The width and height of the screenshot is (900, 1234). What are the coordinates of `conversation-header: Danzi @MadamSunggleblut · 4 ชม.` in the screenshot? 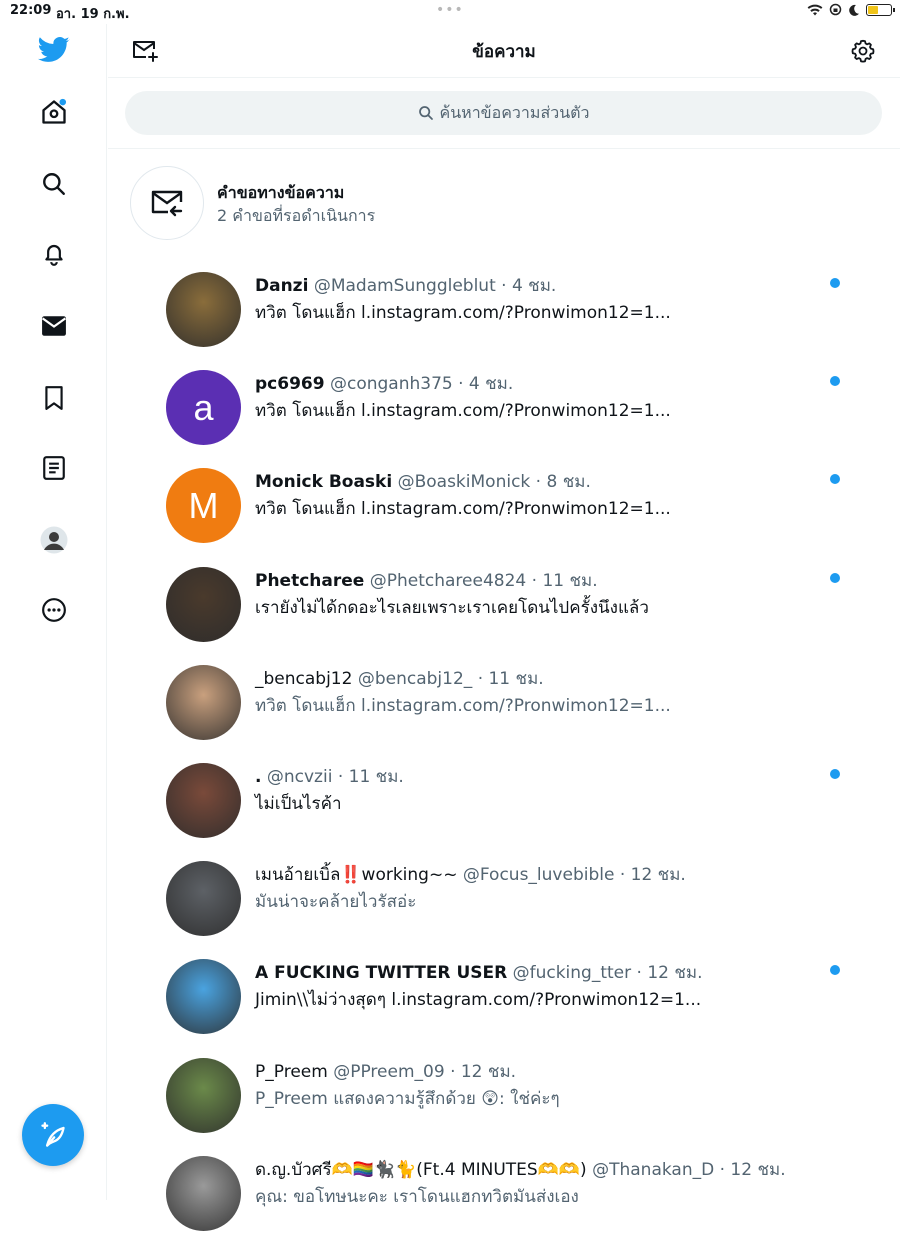 It's located at (405, 285).